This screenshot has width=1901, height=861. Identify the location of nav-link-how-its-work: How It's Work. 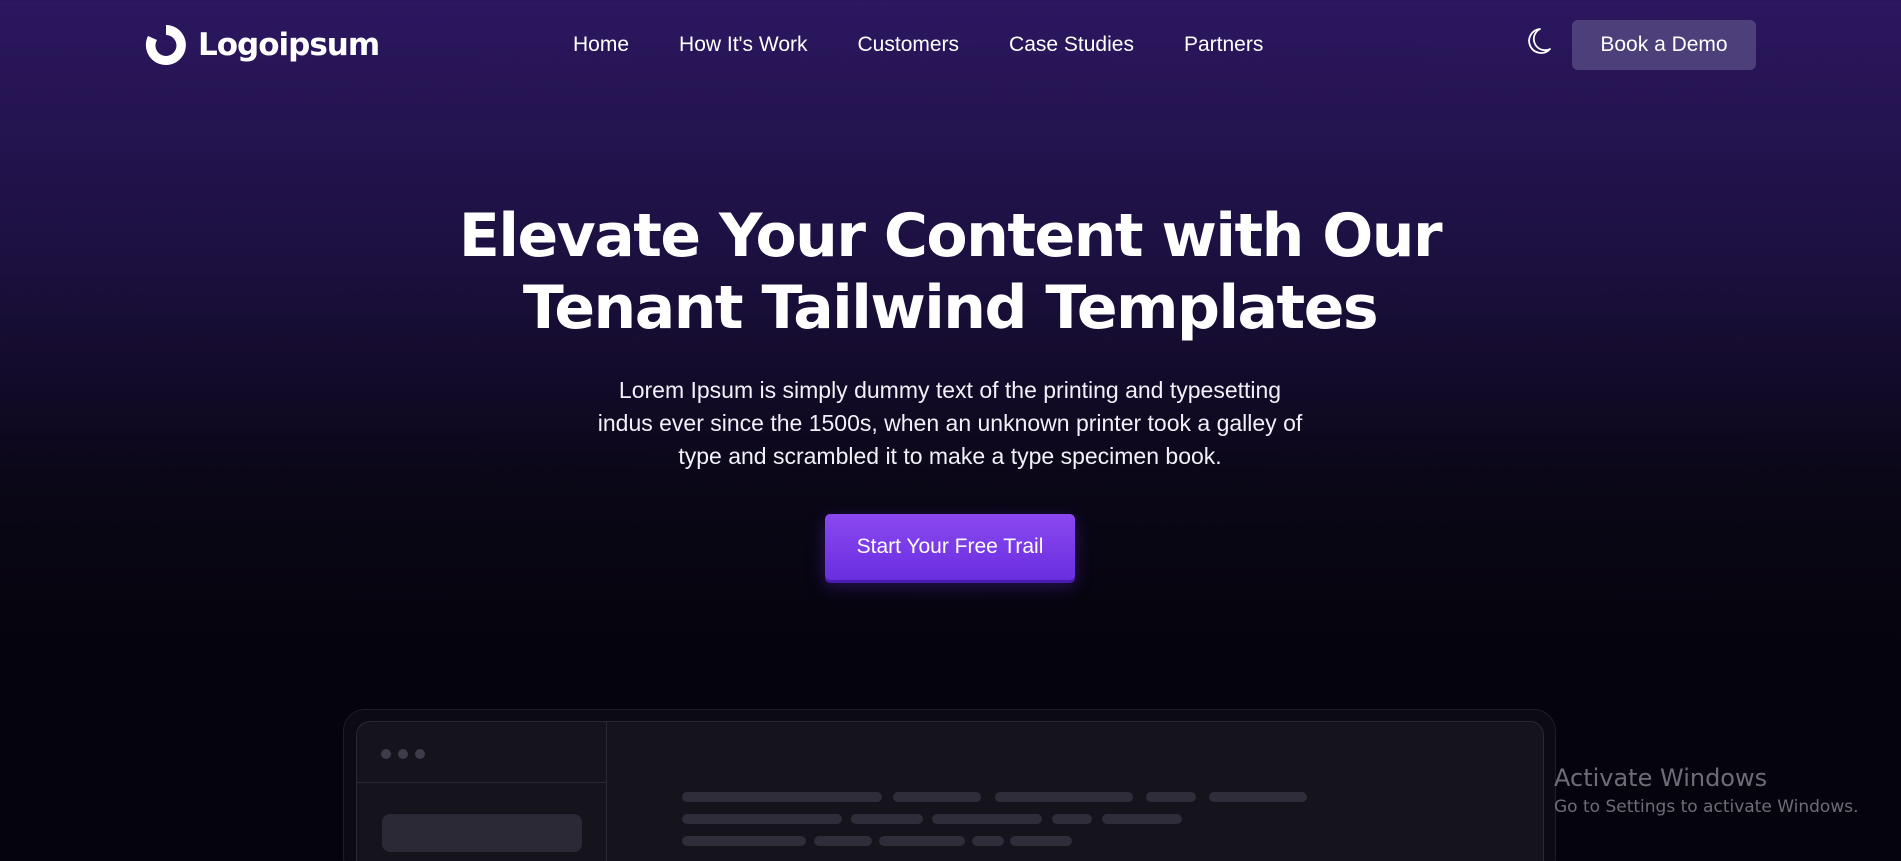
(743, 45).